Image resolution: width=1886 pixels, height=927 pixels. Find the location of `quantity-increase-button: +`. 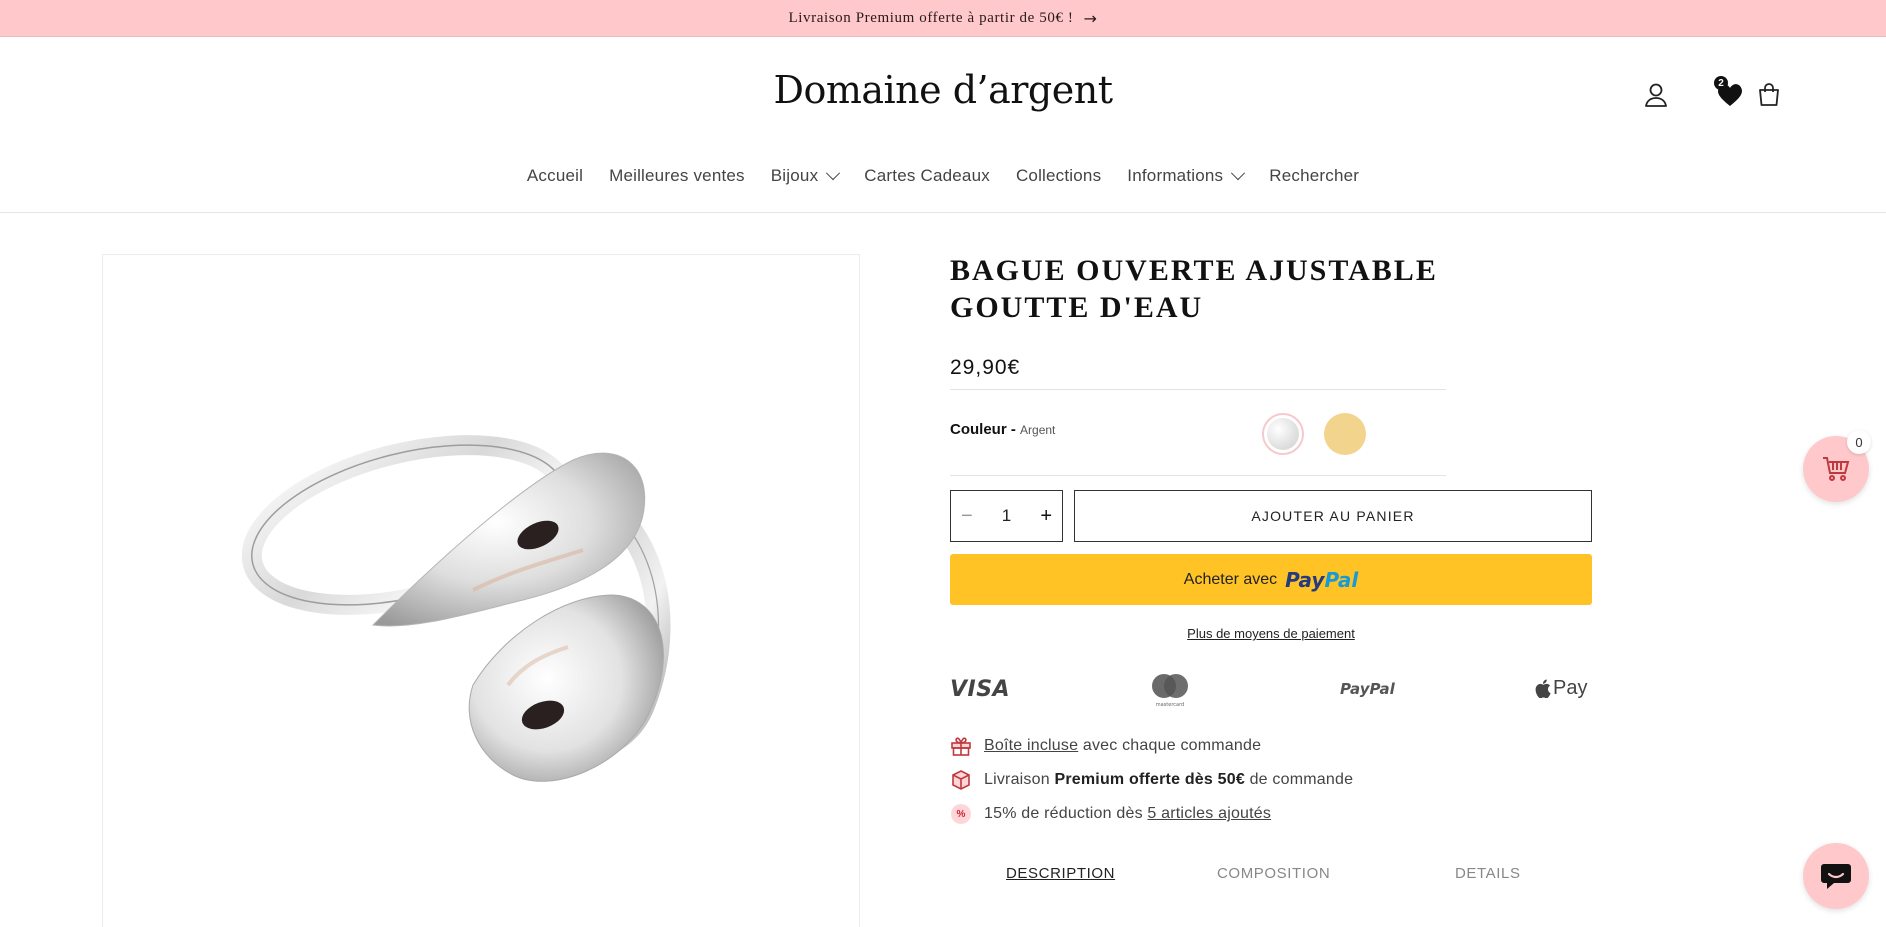

quantity-increase-button: + is located at coordinates (1046, 516).